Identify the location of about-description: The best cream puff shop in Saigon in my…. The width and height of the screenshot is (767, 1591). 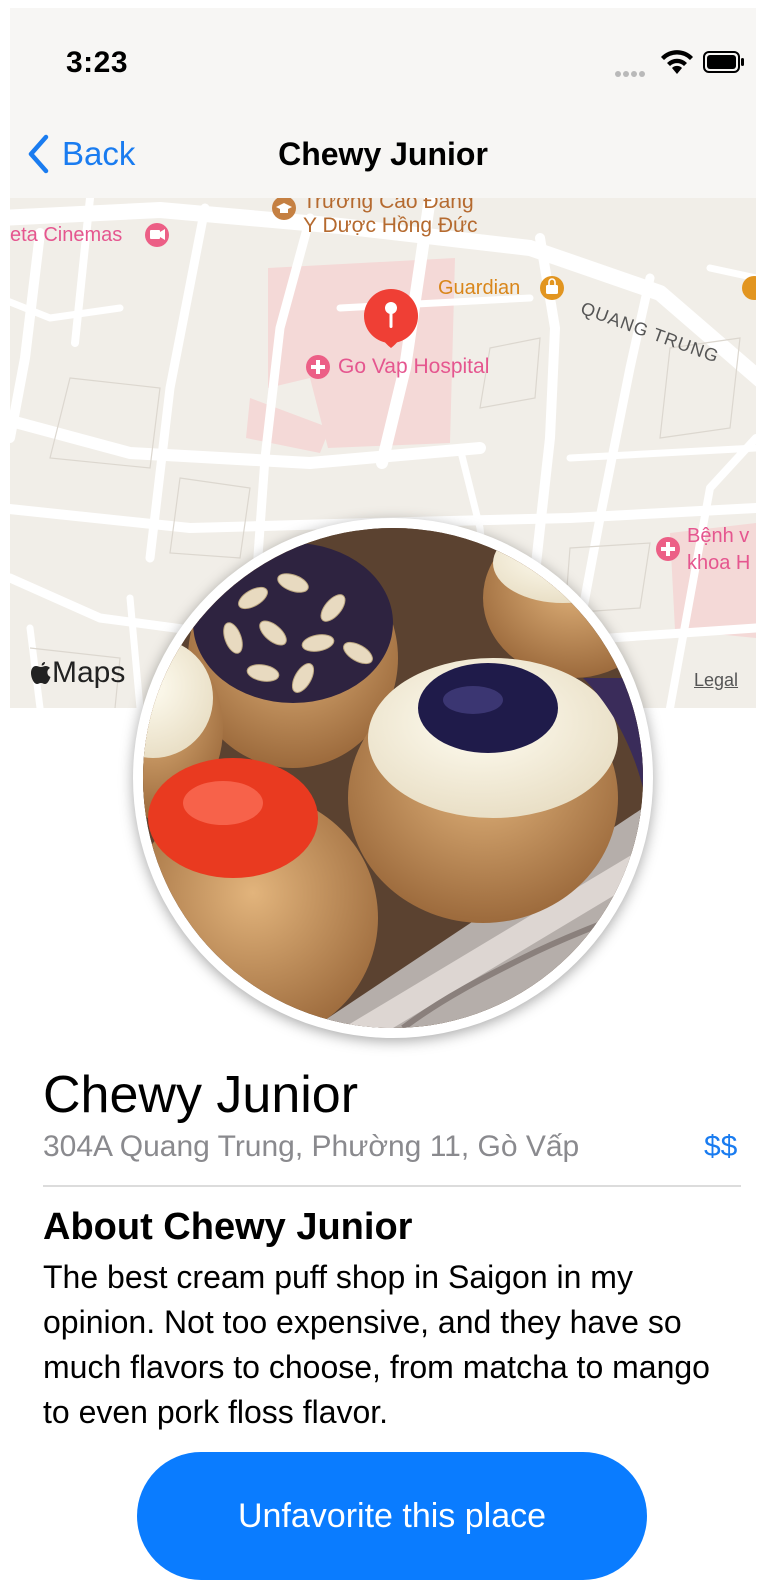
(376, 1344).